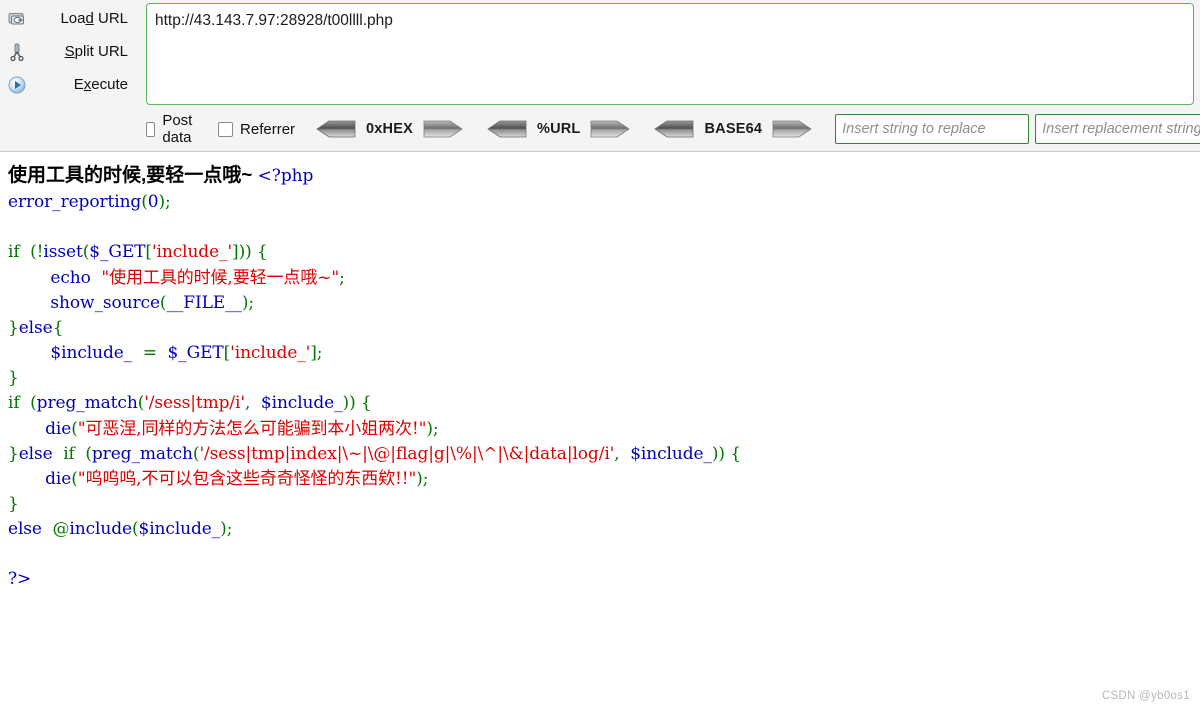 The height and width of the screenshot is (711, 1200). What do you see at coordinates (389, 129) in the screenshot?
I see `hex-codec-group: 0xHEX` at bounding box center [389, 129].